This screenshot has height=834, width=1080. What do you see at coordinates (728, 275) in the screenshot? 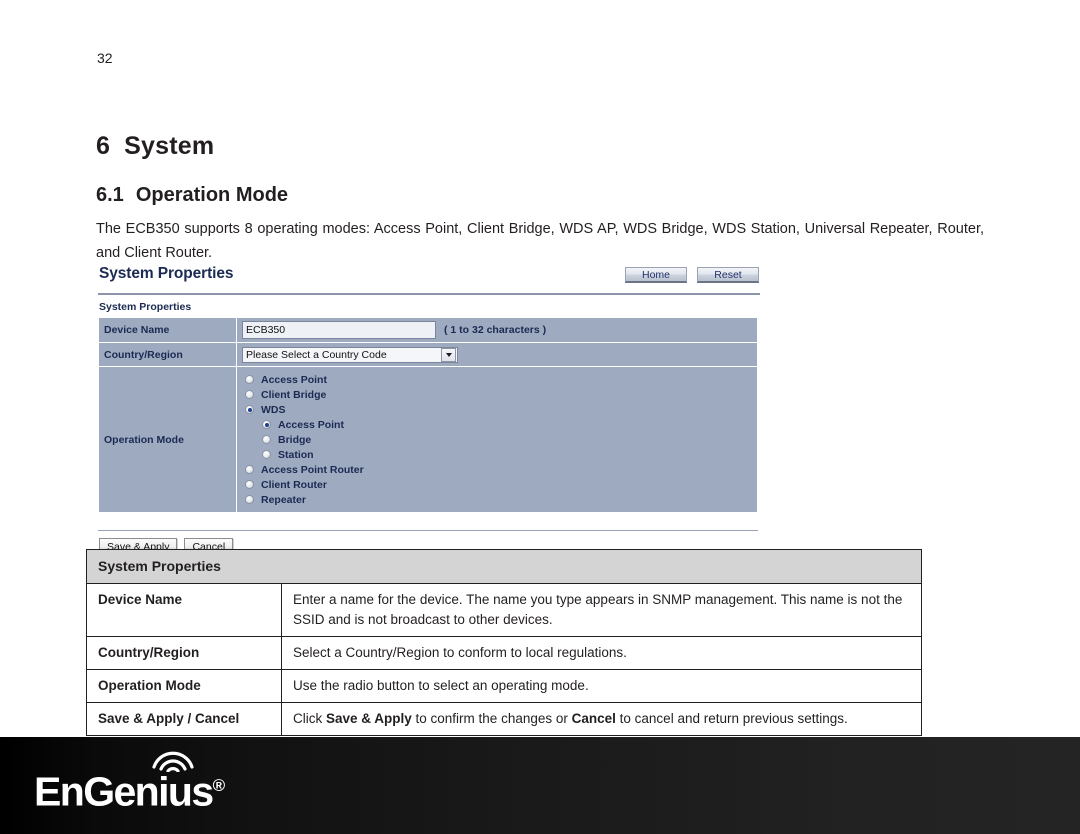
I see `reset-button: Reset` at bounding box center [728, 275].